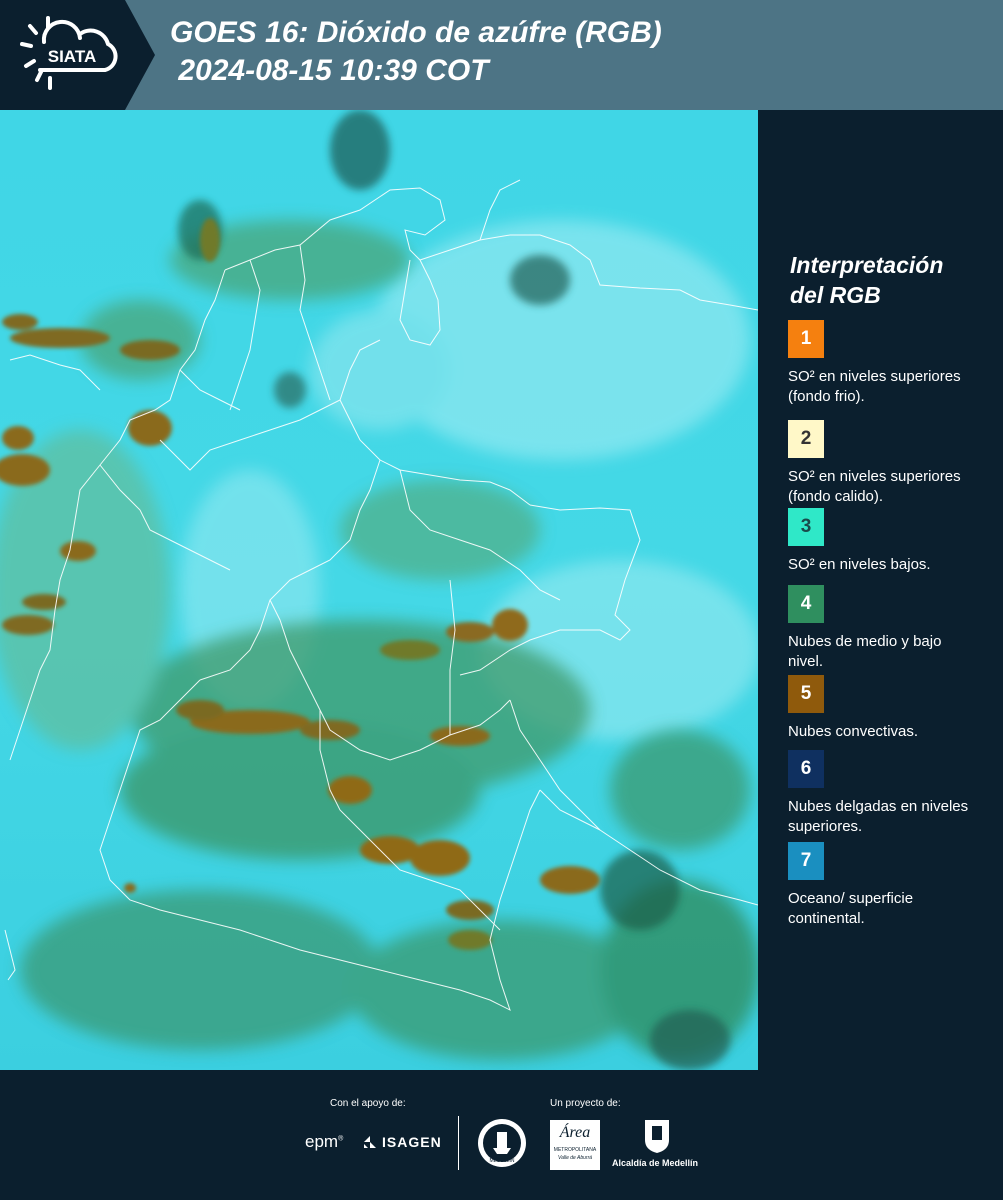 Image resolution: width=1003 pixels, height=1200 pixels. I want to click on legend-item-1: 1 SO² en niveles superiores (fondo frio)., so click(883, 363).